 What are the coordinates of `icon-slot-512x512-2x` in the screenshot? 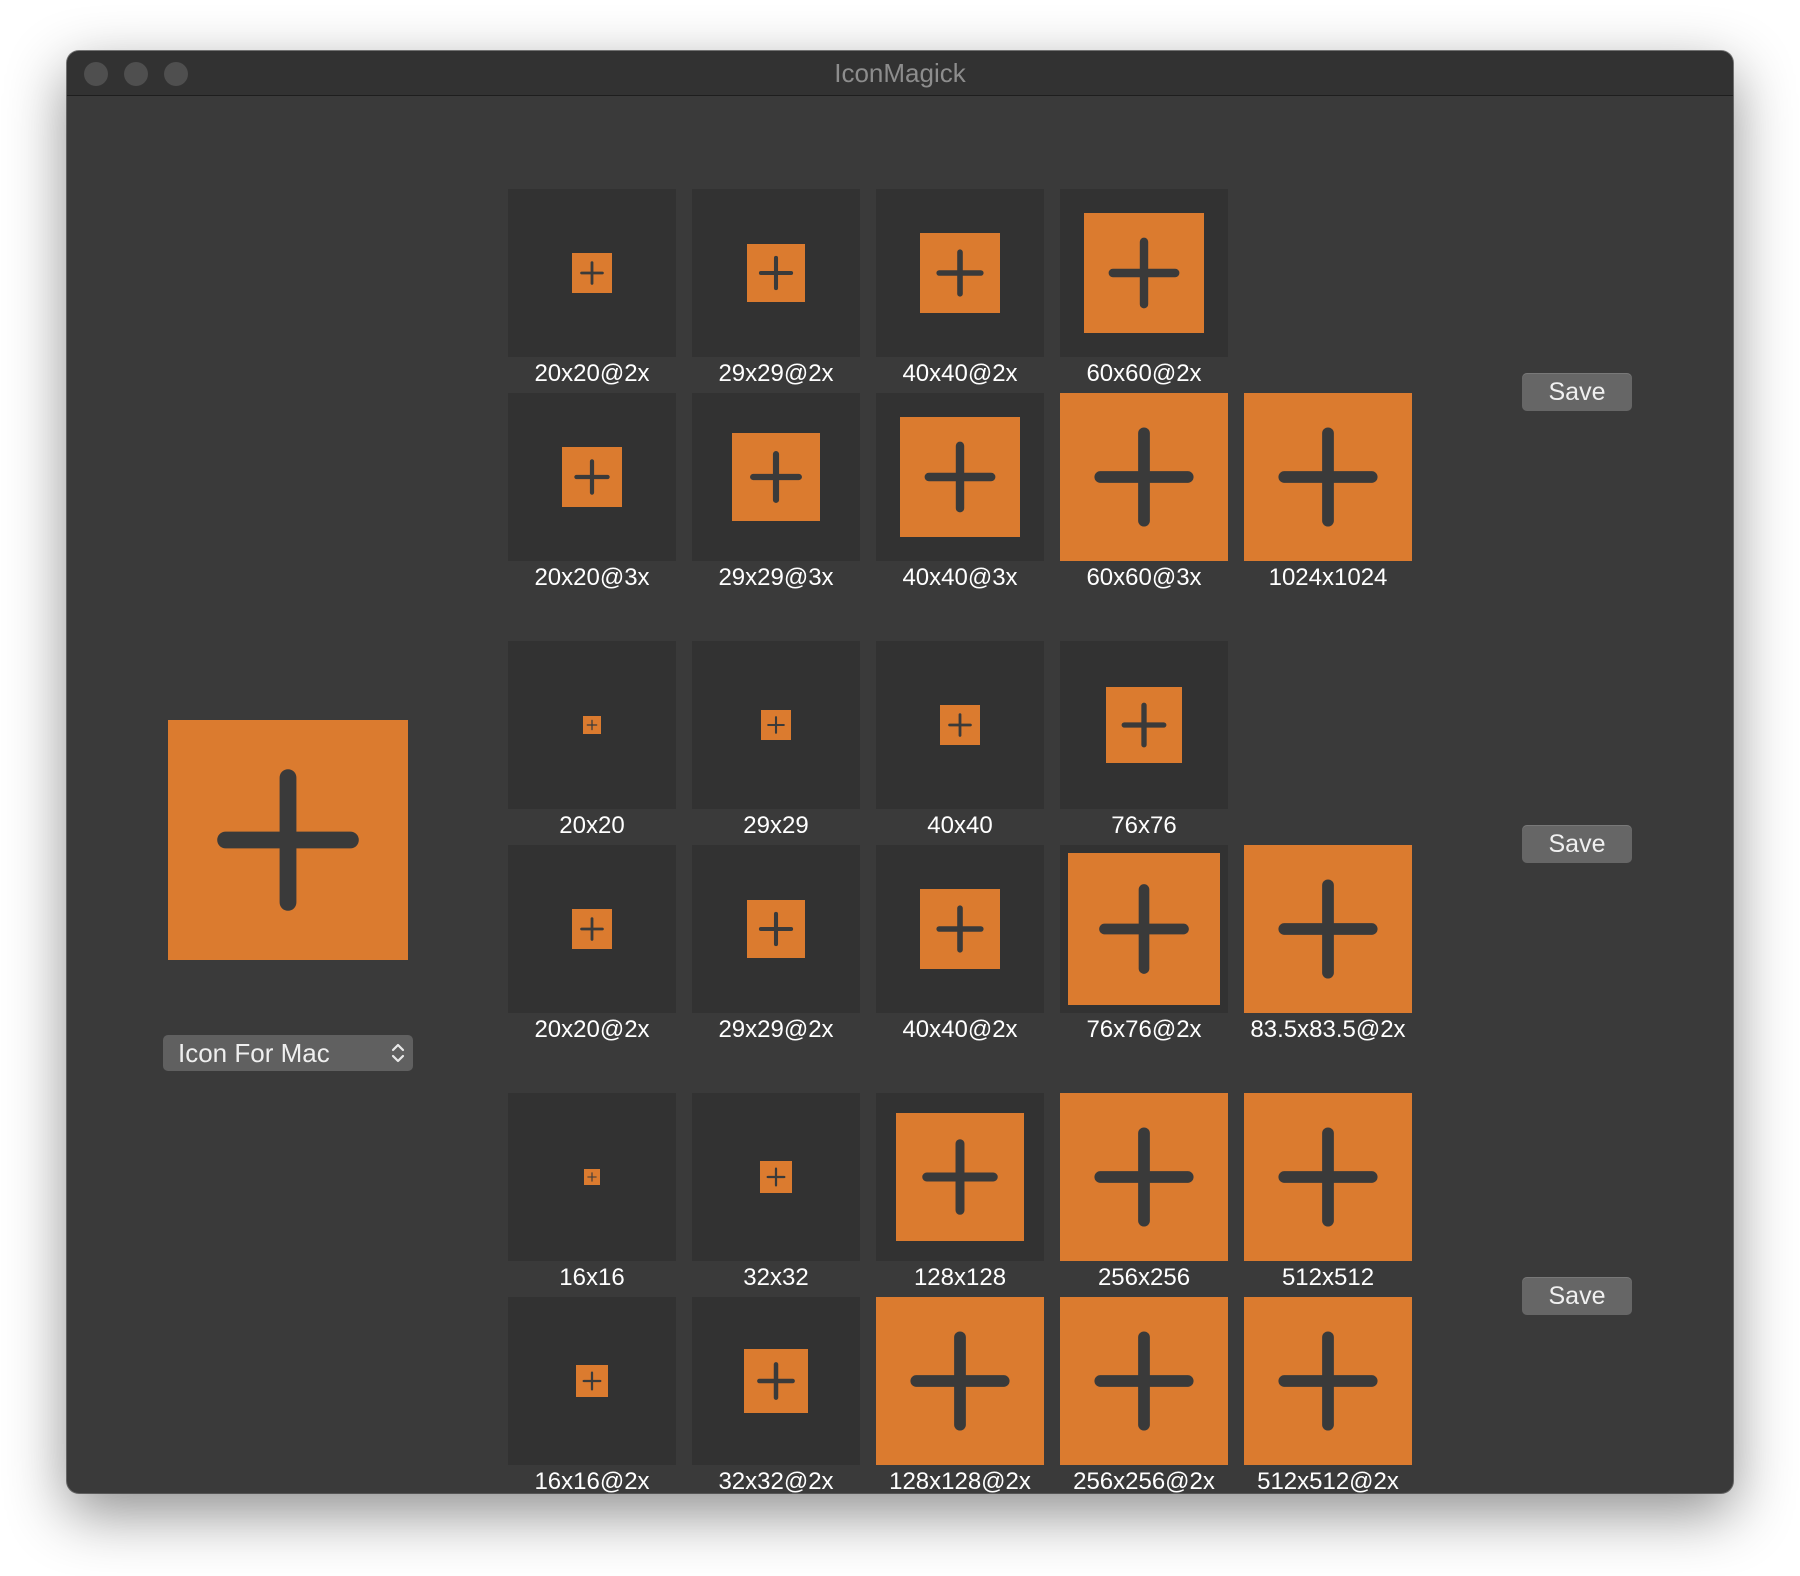 It's located at (1328, 1381).